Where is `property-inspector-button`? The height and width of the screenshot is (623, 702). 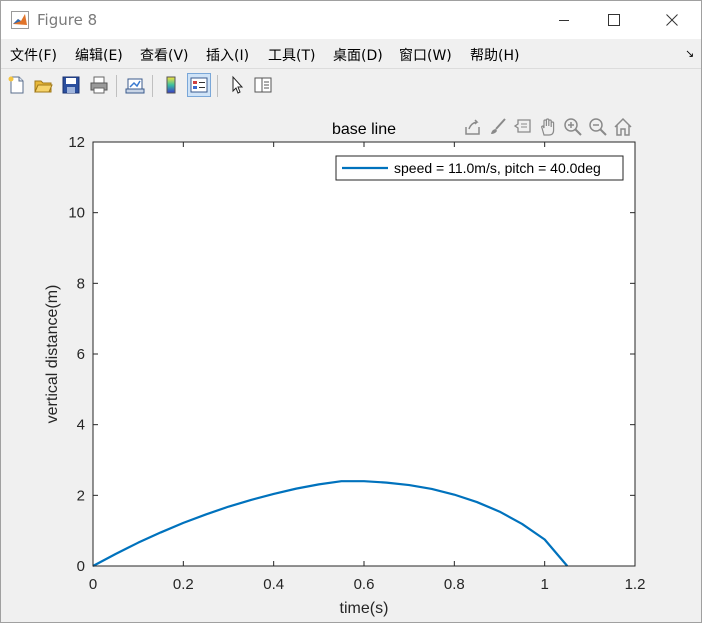
property-inspector-button is located at coordinates (263, 85).